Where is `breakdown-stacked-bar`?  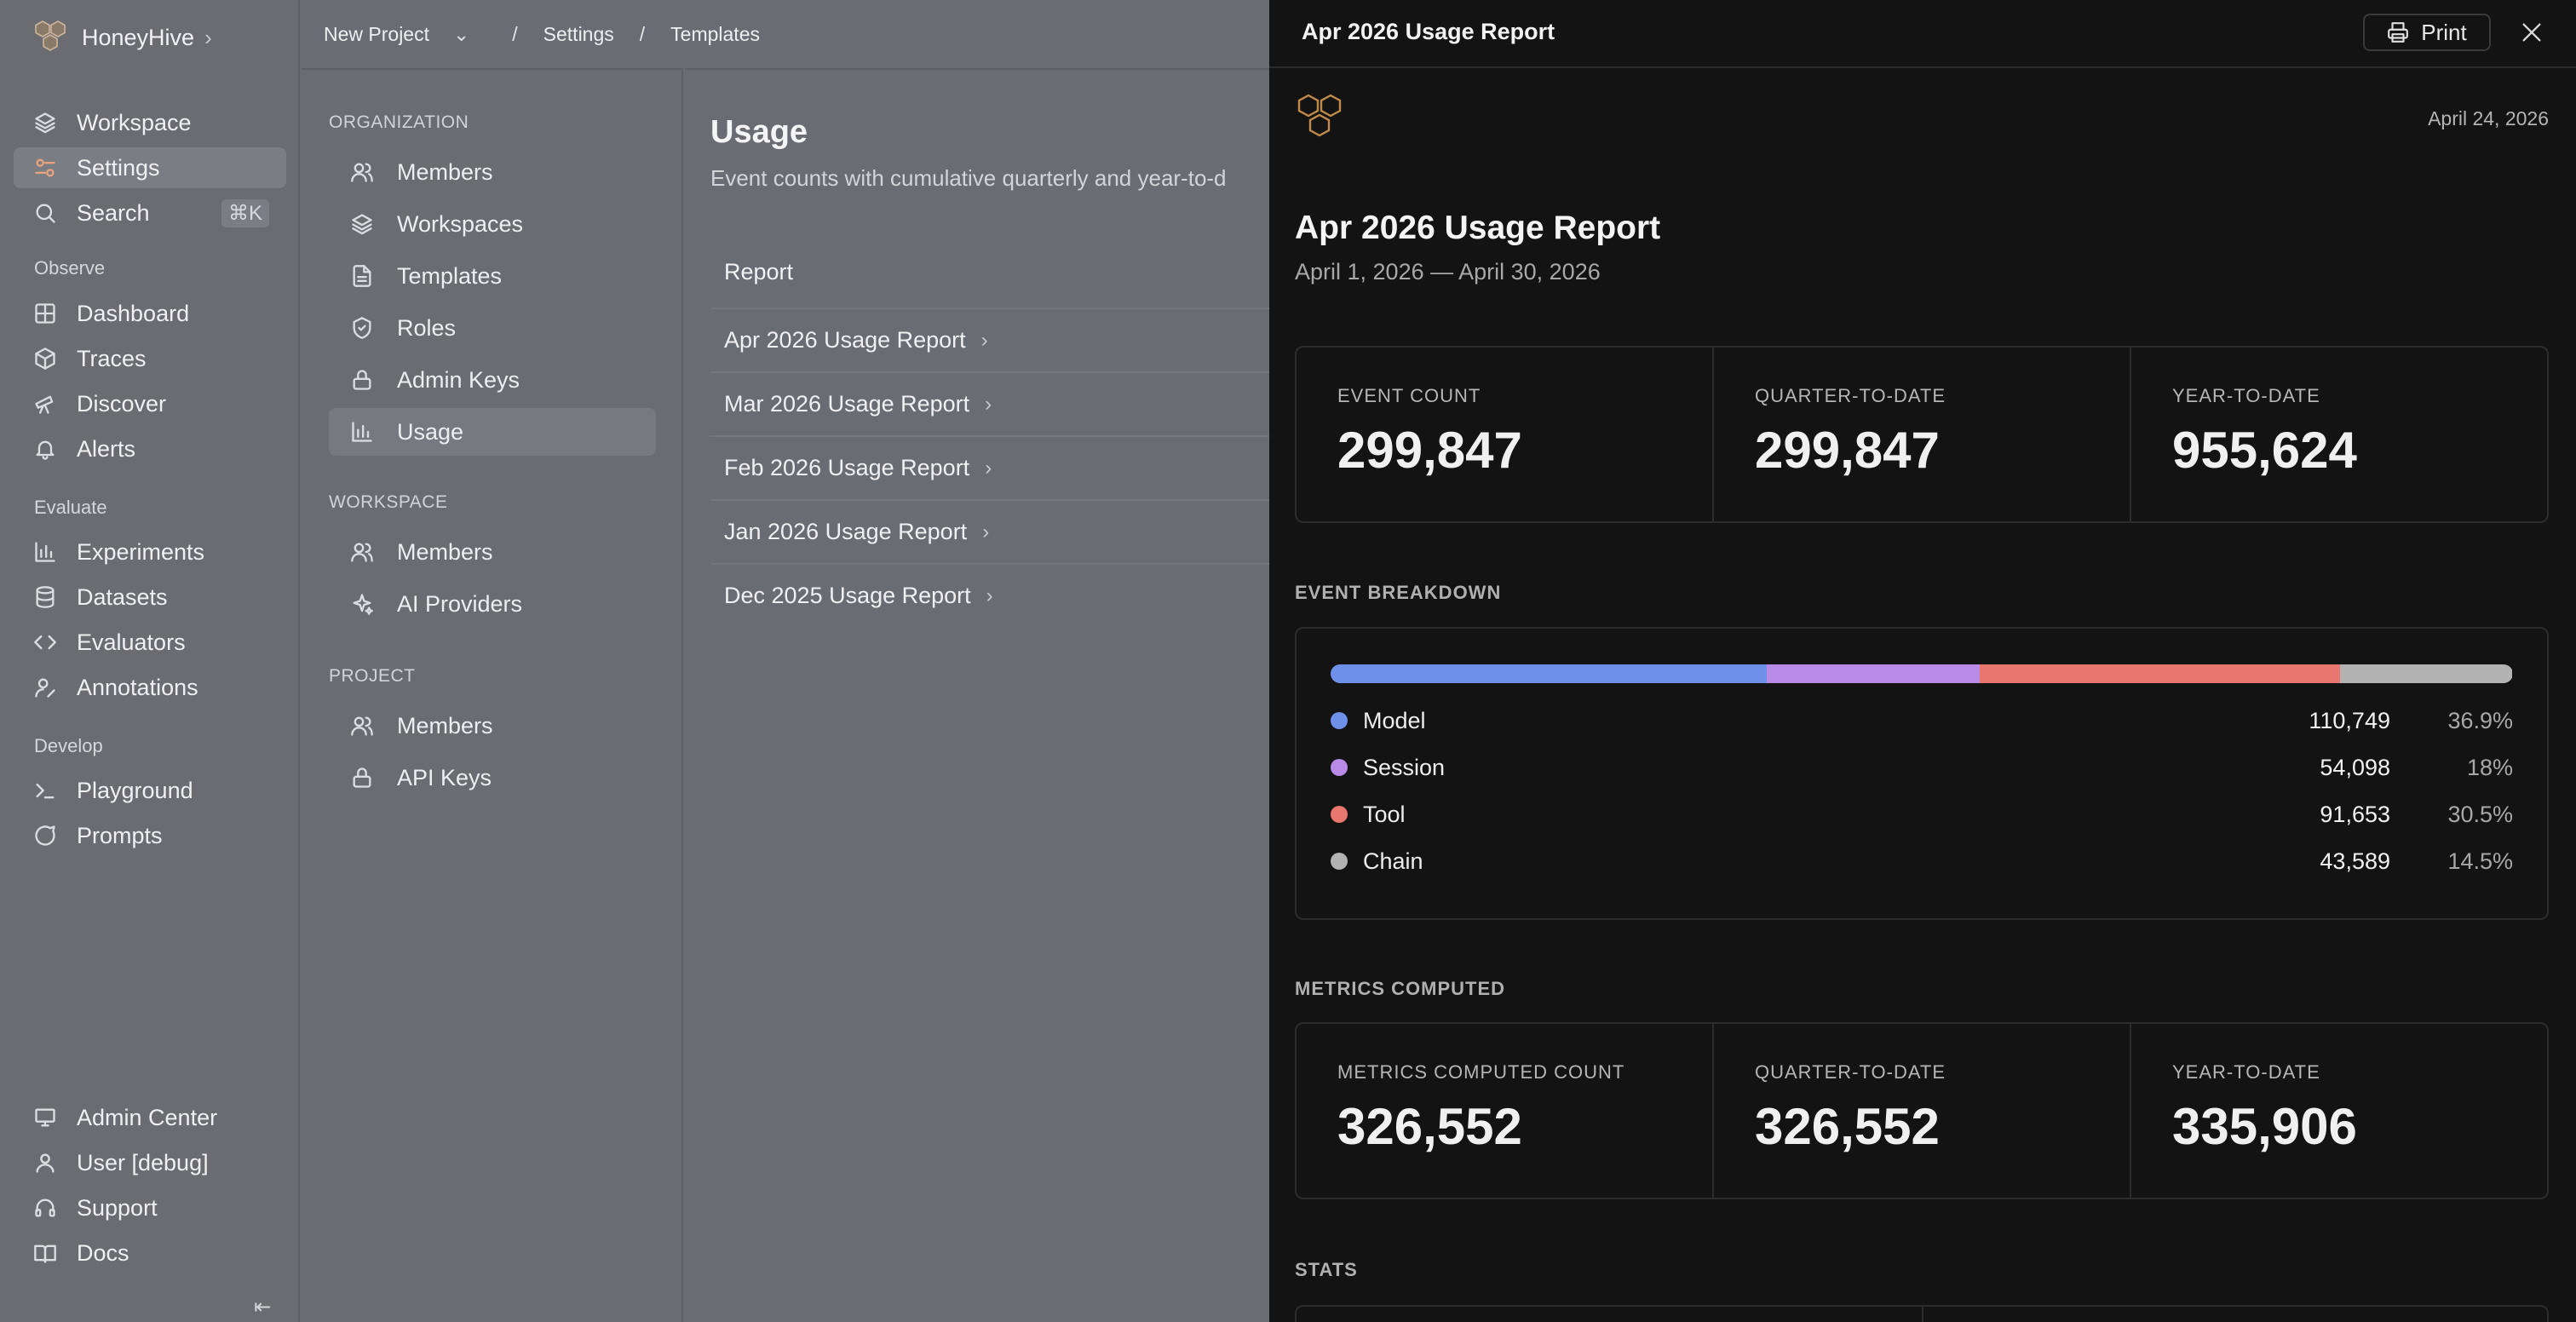
breakdown-stacked-bar is located at coordinates (1922, 673).